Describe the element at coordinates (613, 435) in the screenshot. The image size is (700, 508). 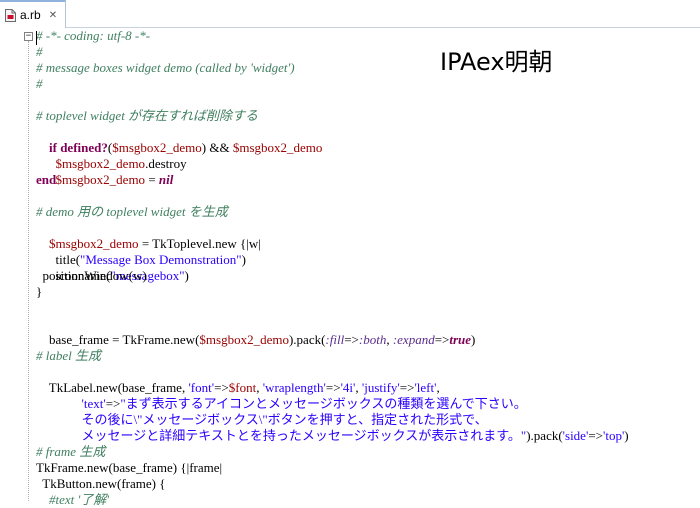
I see `string: 'top'` at that location.